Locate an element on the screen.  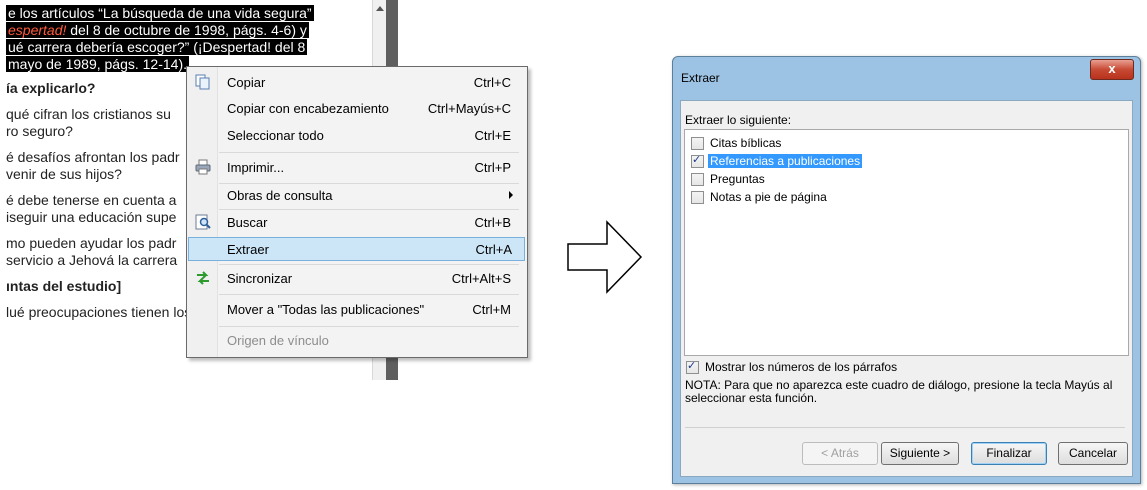
right-arrow-icon is located at coordinates (605, 257).